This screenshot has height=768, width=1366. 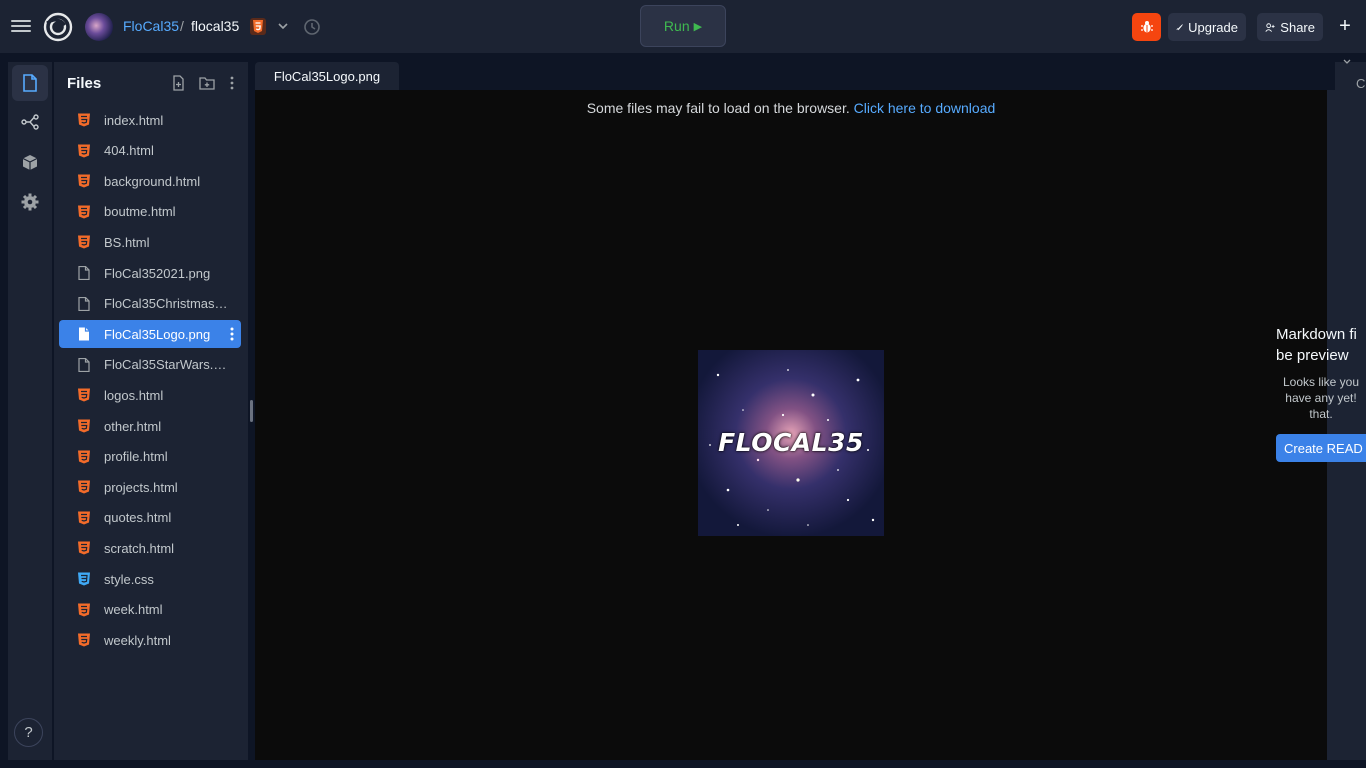 I want to click on package-icon, so click(x=30, y=162).